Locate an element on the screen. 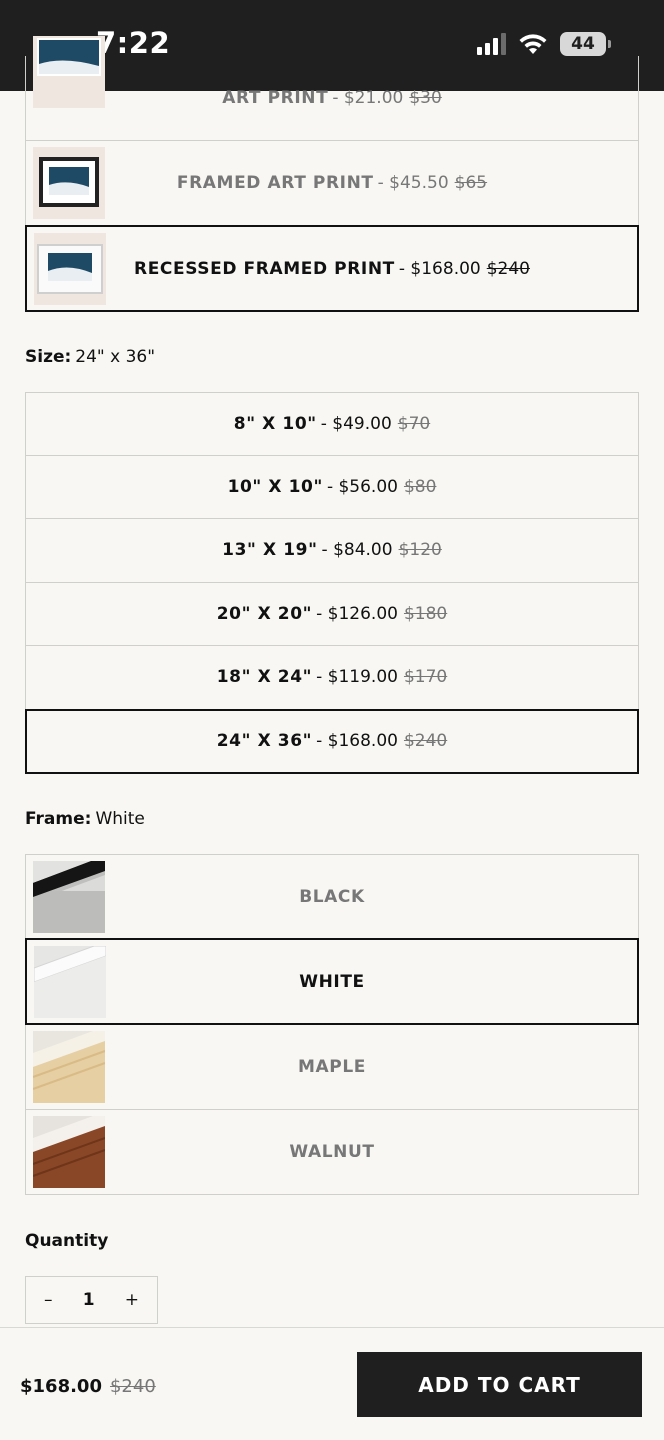 The width and height of the screenshot is (664, 1440). quantity-stepper: – 1 + is located at coordinates (91, 1300).